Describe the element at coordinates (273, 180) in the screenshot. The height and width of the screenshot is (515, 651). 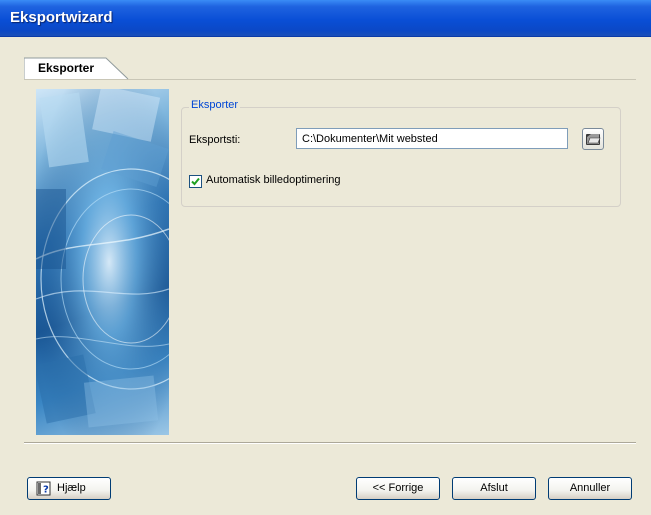
I see `auto-optimize-label: Automatisk billedoptimering` at that location.